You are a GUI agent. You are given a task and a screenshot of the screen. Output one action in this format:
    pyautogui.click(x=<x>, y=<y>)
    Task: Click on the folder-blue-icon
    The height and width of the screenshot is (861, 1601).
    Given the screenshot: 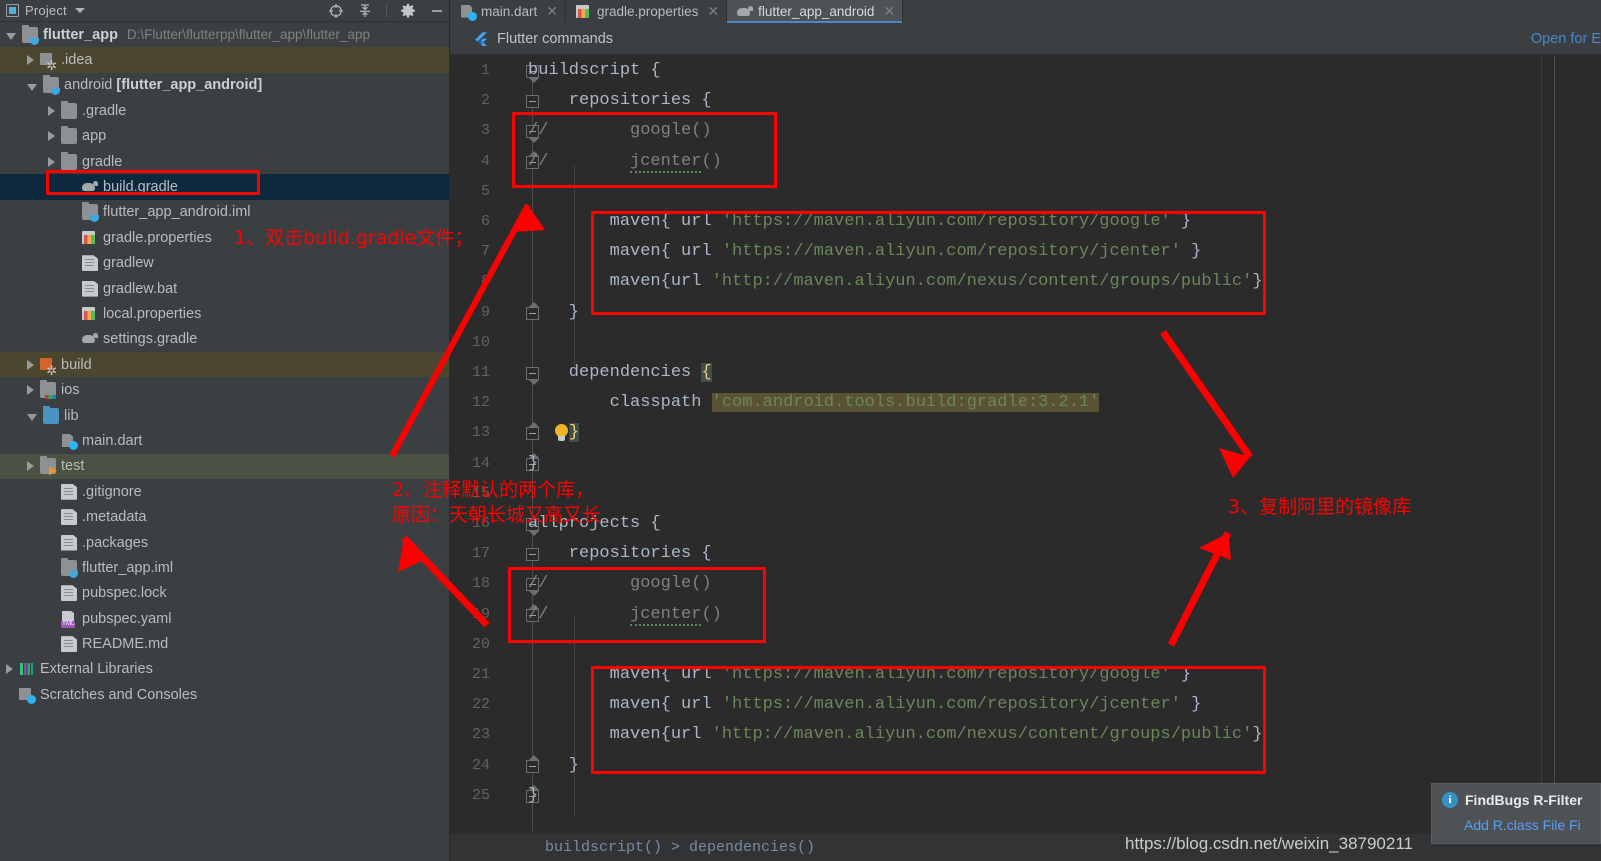 What is the action you would take?
    pyautogui.click(x=51, y=414)
    